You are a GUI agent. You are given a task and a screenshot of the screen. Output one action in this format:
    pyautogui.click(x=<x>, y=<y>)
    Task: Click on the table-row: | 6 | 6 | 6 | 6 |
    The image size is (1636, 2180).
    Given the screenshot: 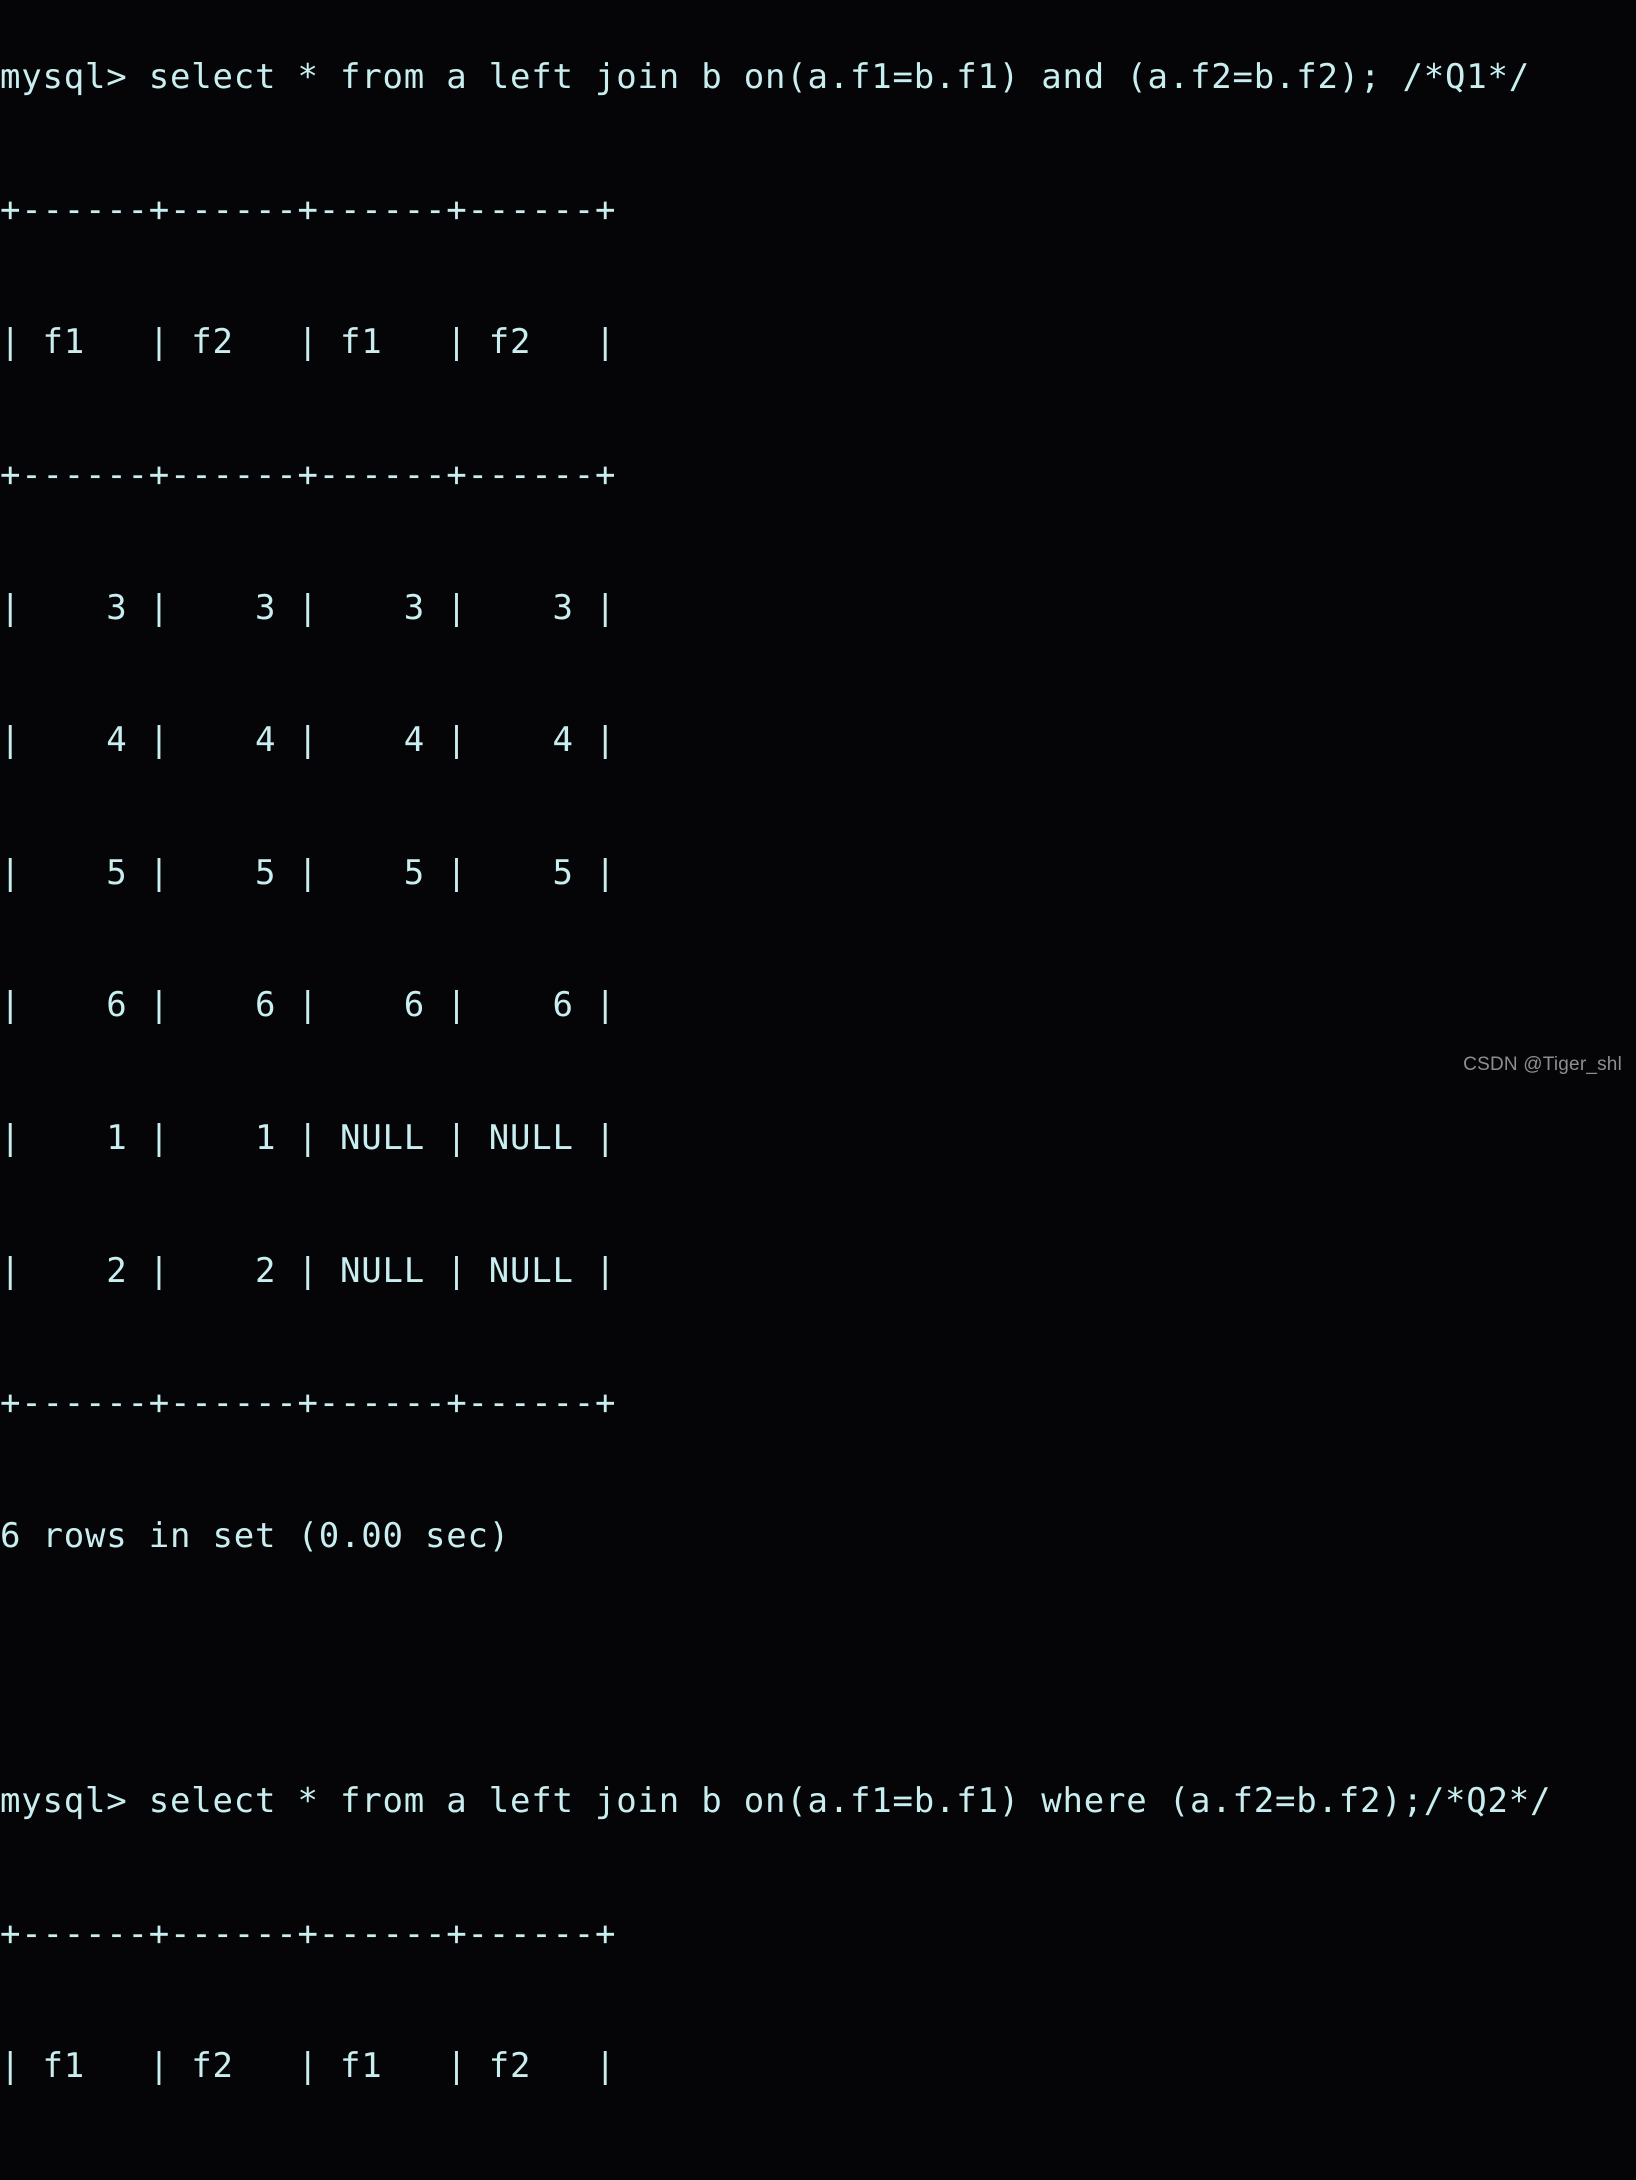 What is the action you would take?
    pyautogui.click(x=308, y=1005)
    